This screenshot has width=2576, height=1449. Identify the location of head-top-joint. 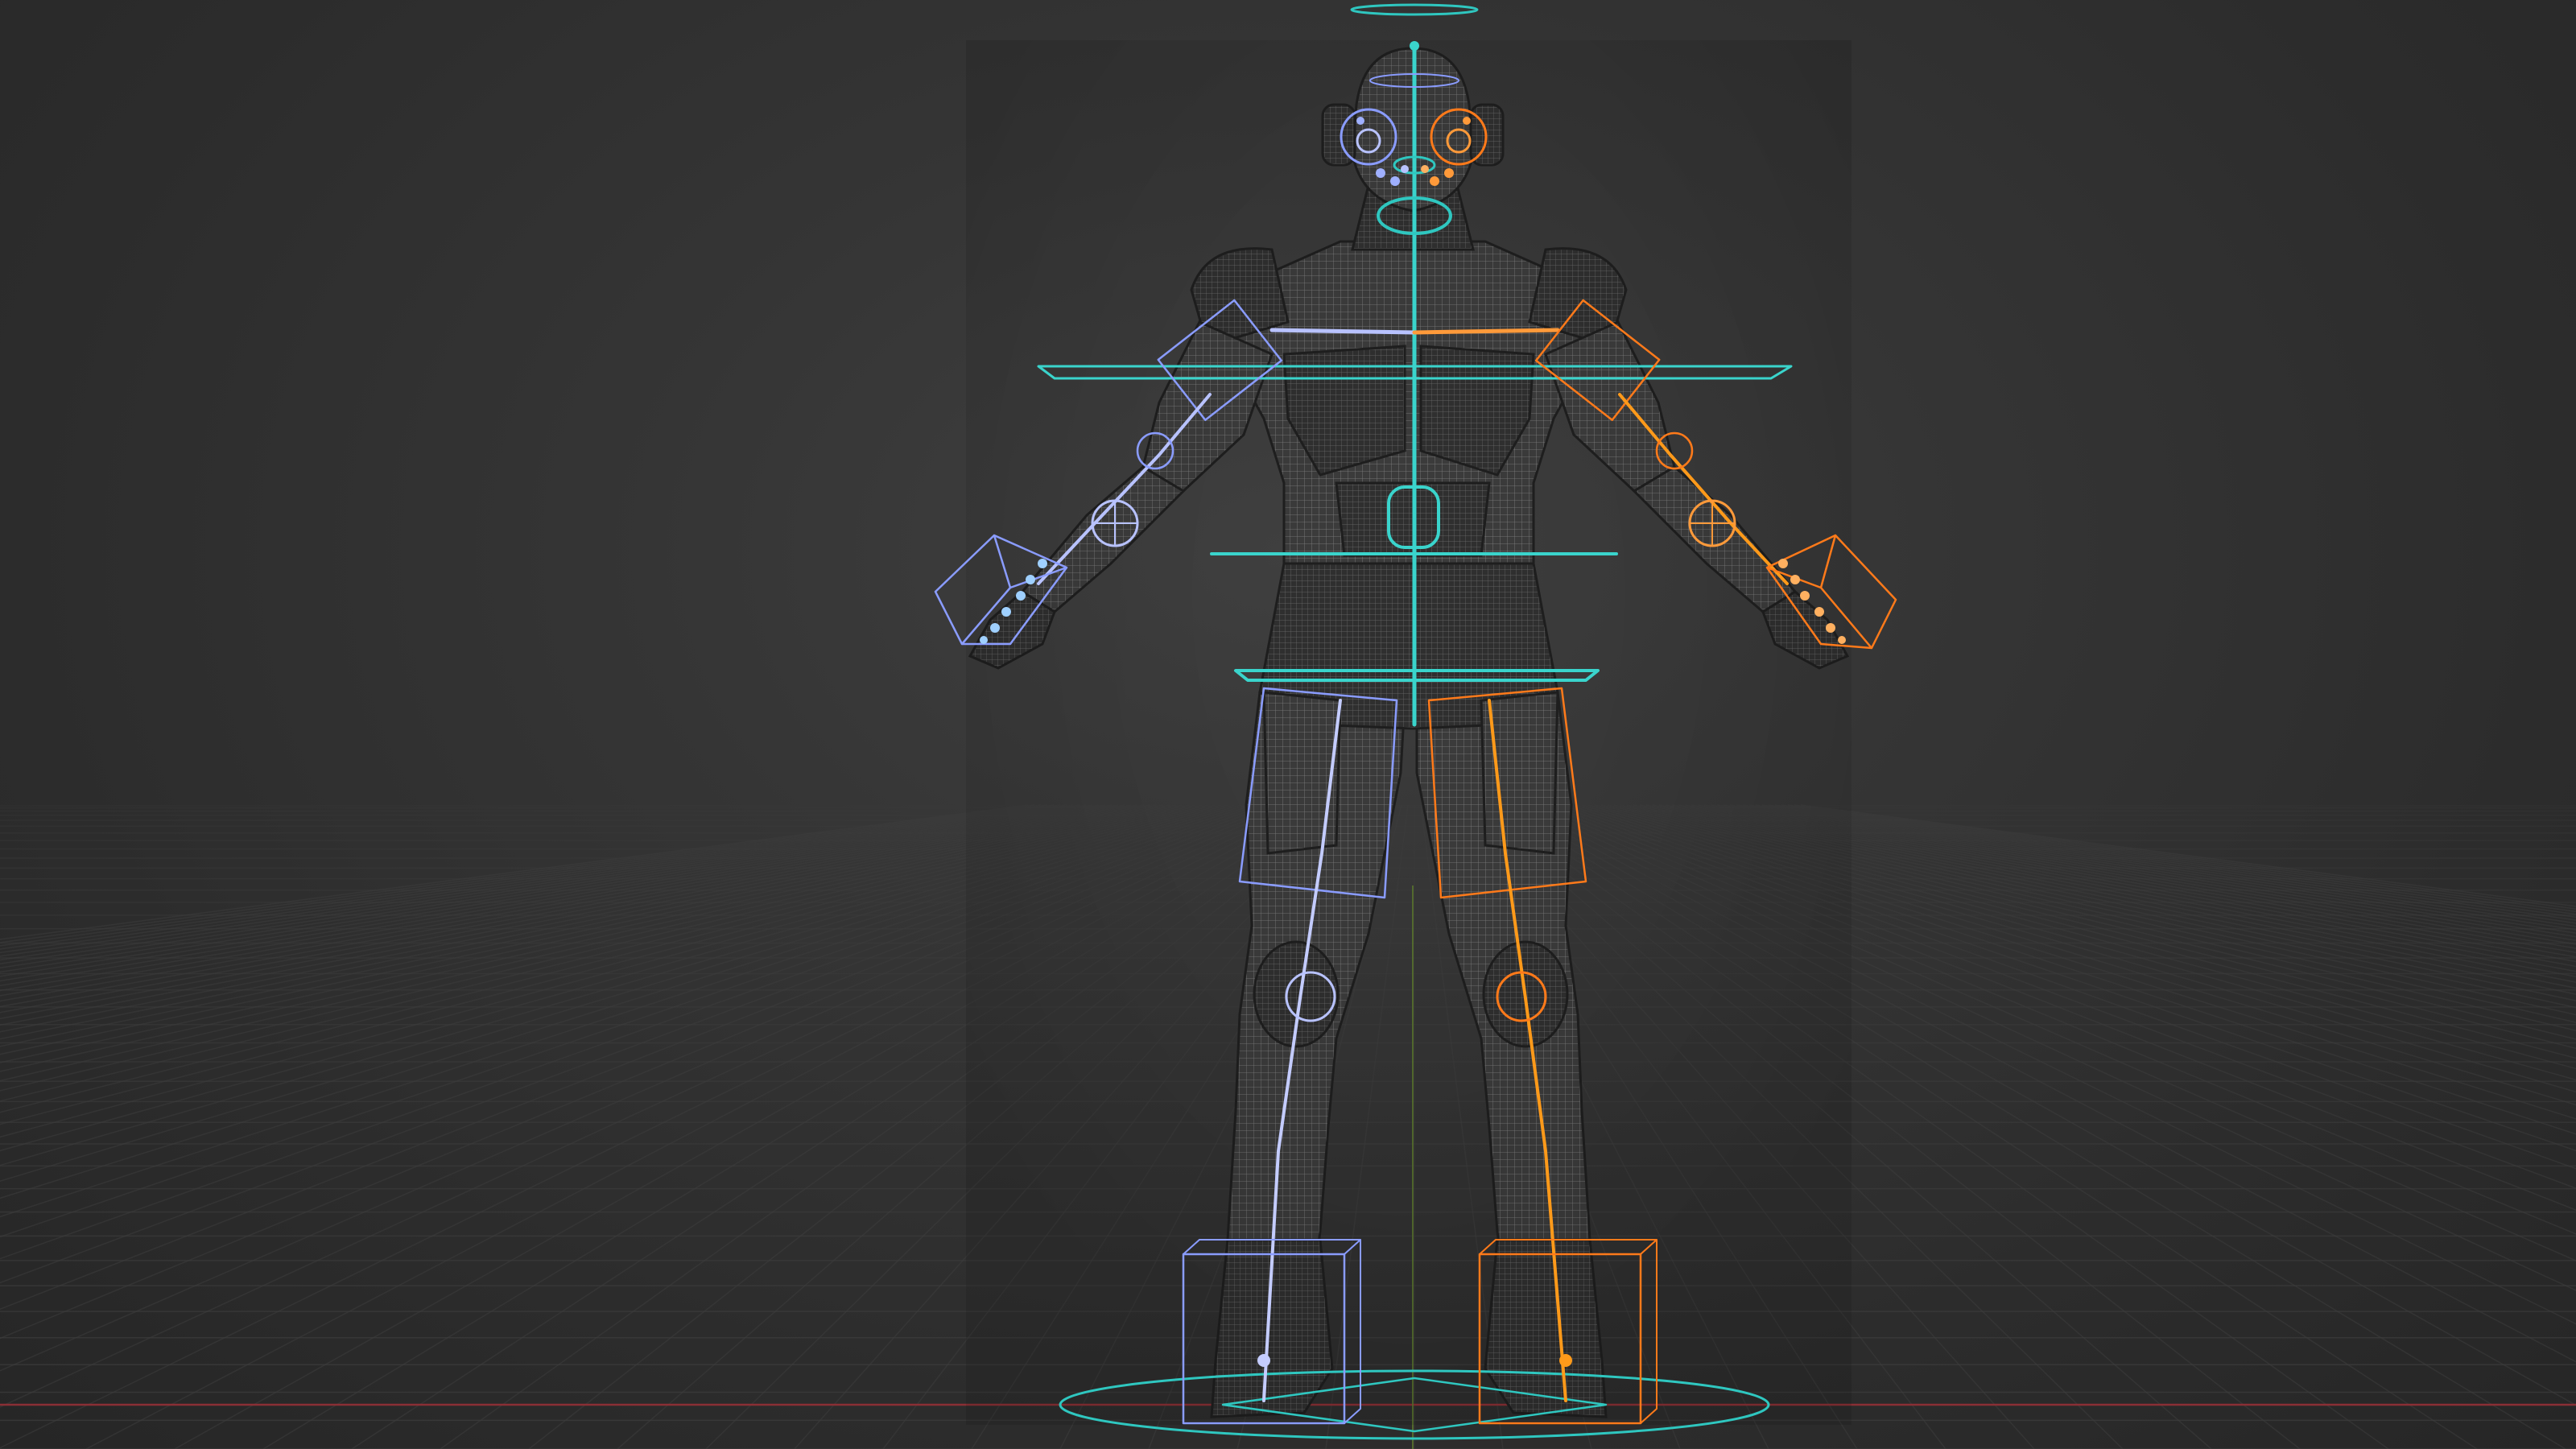
(1414, 46).